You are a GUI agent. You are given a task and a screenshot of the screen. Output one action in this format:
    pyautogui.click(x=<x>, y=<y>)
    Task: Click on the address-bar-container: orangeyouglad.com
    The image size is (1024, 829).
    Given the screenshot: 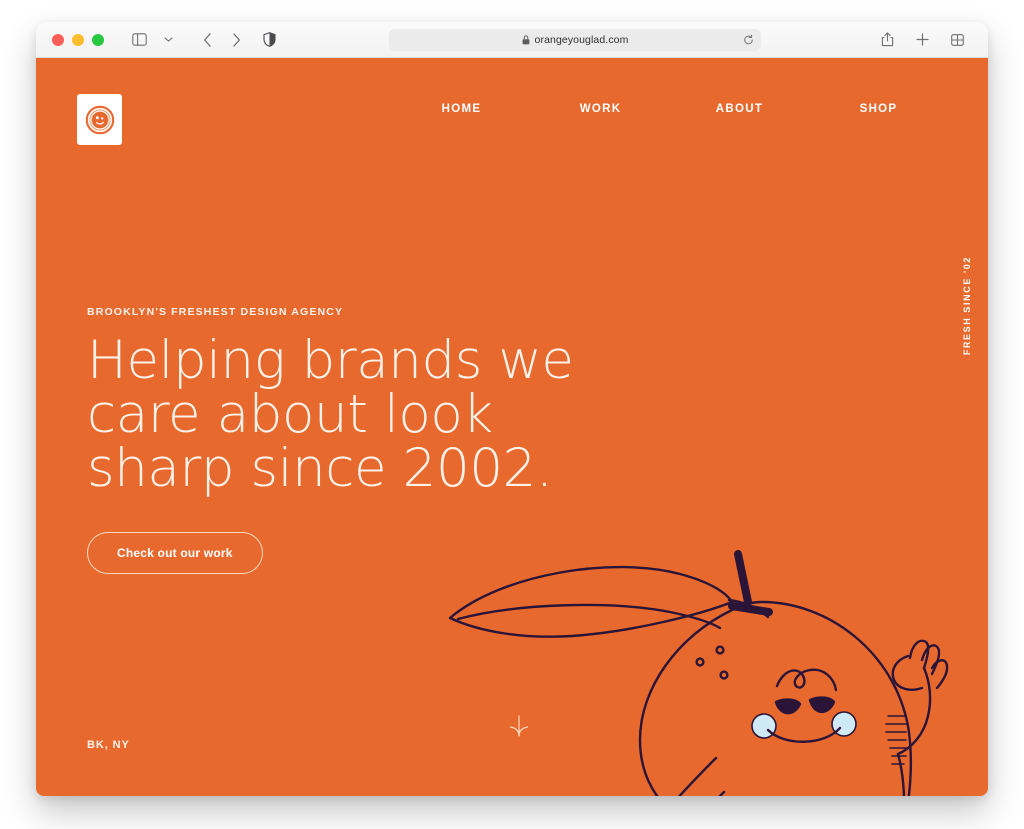 What is the action you would take?
    pyautogui.click(x=575, y=39)
    